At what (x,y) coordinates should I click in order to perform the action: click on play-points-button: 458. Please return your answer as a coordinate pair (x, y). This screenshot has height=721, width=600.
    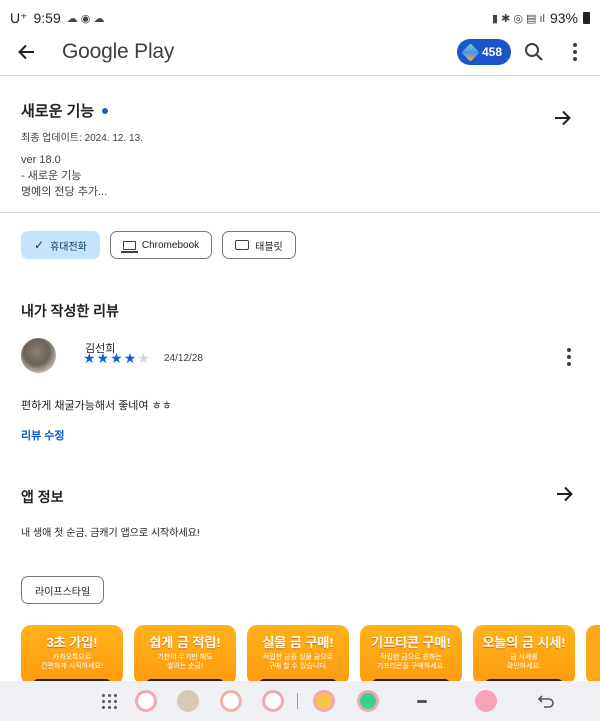
    Looking at the image, I should click on (484, 52).